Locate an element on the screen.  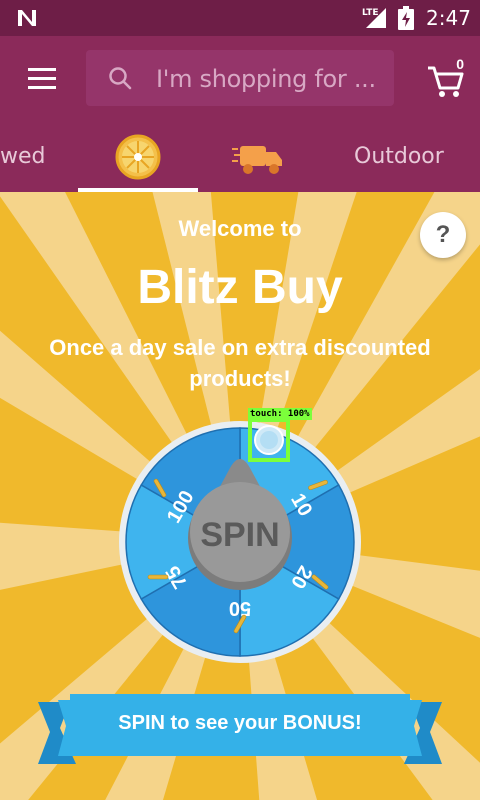
search-icon is located at coordinates (120, 78).